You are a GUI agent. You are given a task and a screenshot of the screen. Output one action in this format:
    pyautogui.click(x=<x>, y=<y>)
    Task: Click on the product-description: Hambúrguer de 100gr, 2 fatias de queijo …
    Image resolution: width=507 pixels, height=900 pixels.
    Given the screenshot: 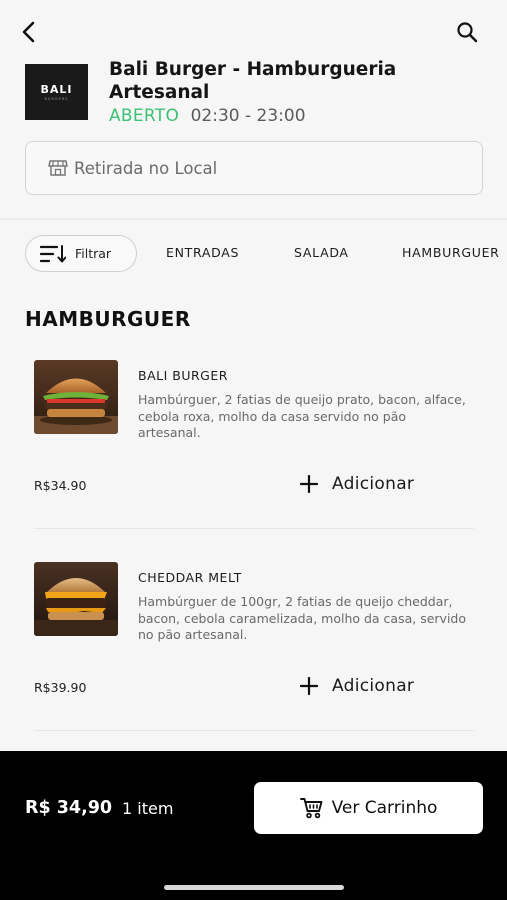 What is the action you would take?
    pyautogui.click(x=302, y=618)
    